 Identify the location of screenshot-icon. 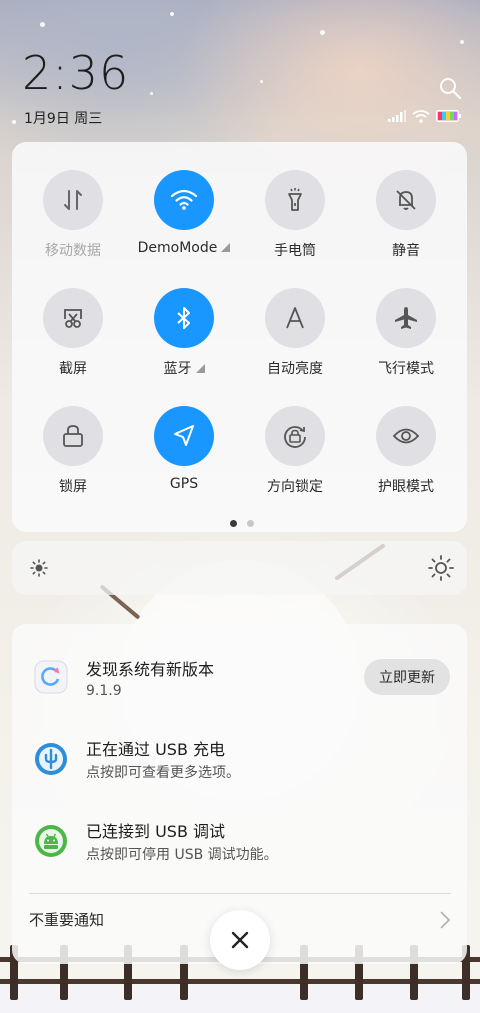
(73, 318).